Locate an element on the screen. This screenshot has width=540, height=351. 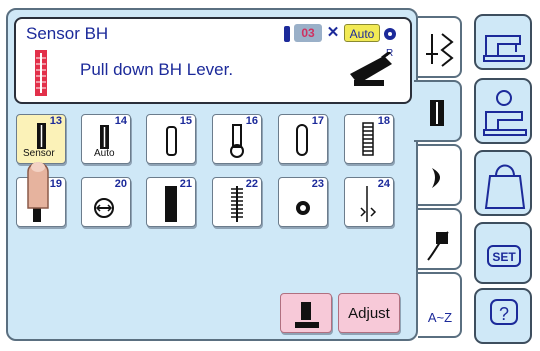
buttonhole-tab-icon is located at coordinates (437, 113).